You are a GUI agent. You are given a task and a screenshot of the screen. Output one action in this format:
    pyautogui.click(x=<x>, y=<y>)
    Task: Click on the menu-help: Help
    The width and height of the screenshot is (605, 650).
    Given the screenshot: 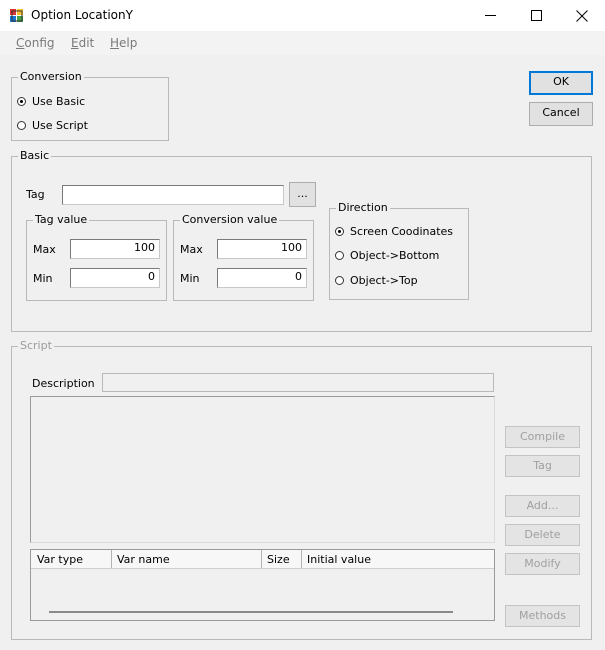 What is the action you would take?
    pyautogui.click(x=123, y=43)
    